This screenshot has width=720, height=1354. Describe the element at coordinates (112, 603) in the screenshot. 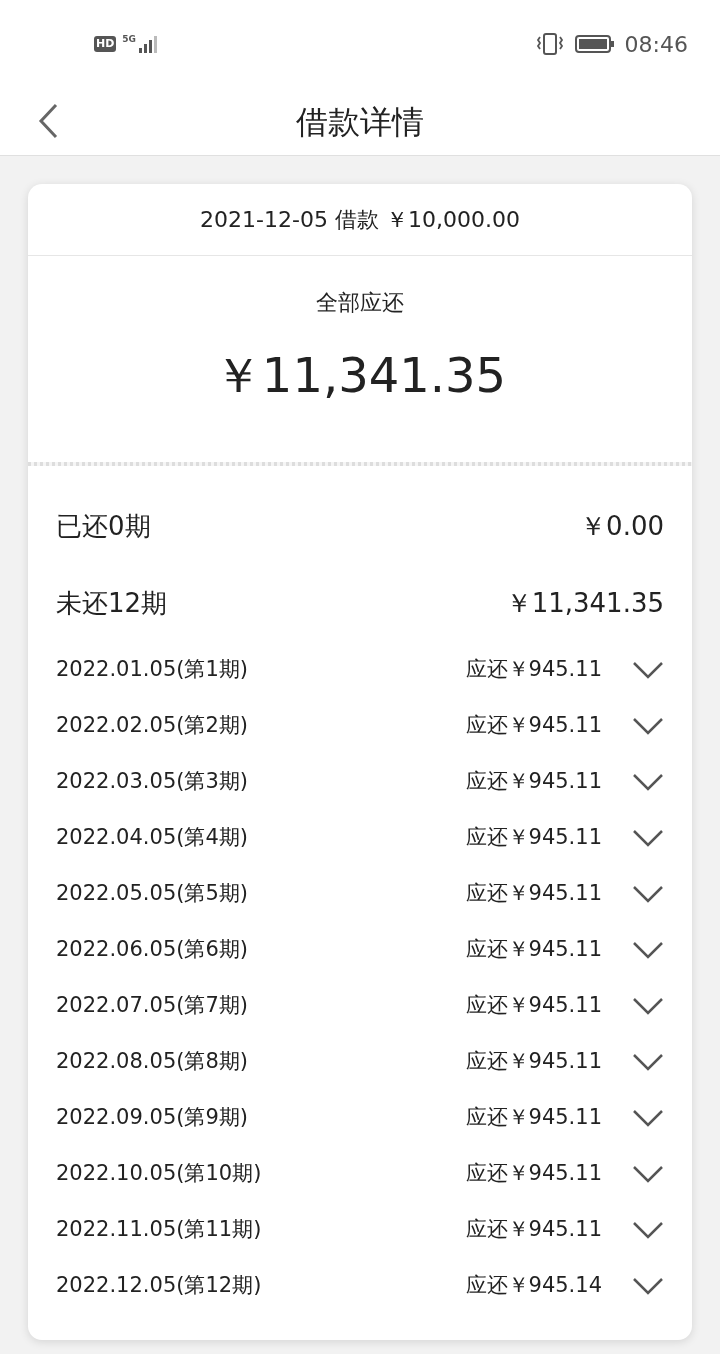

I see `period-label: 未还12期` at that location.